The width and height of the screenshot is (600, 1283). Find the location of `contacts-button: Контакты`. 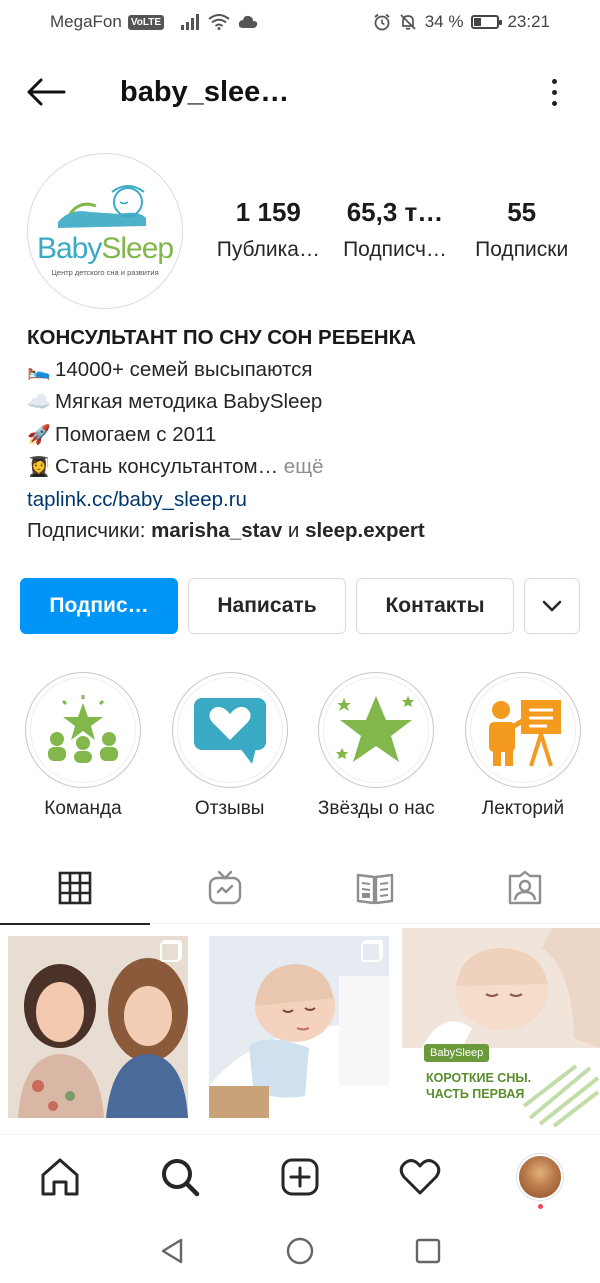

contacts-button: Контакты is located at coordinates (435, 606).